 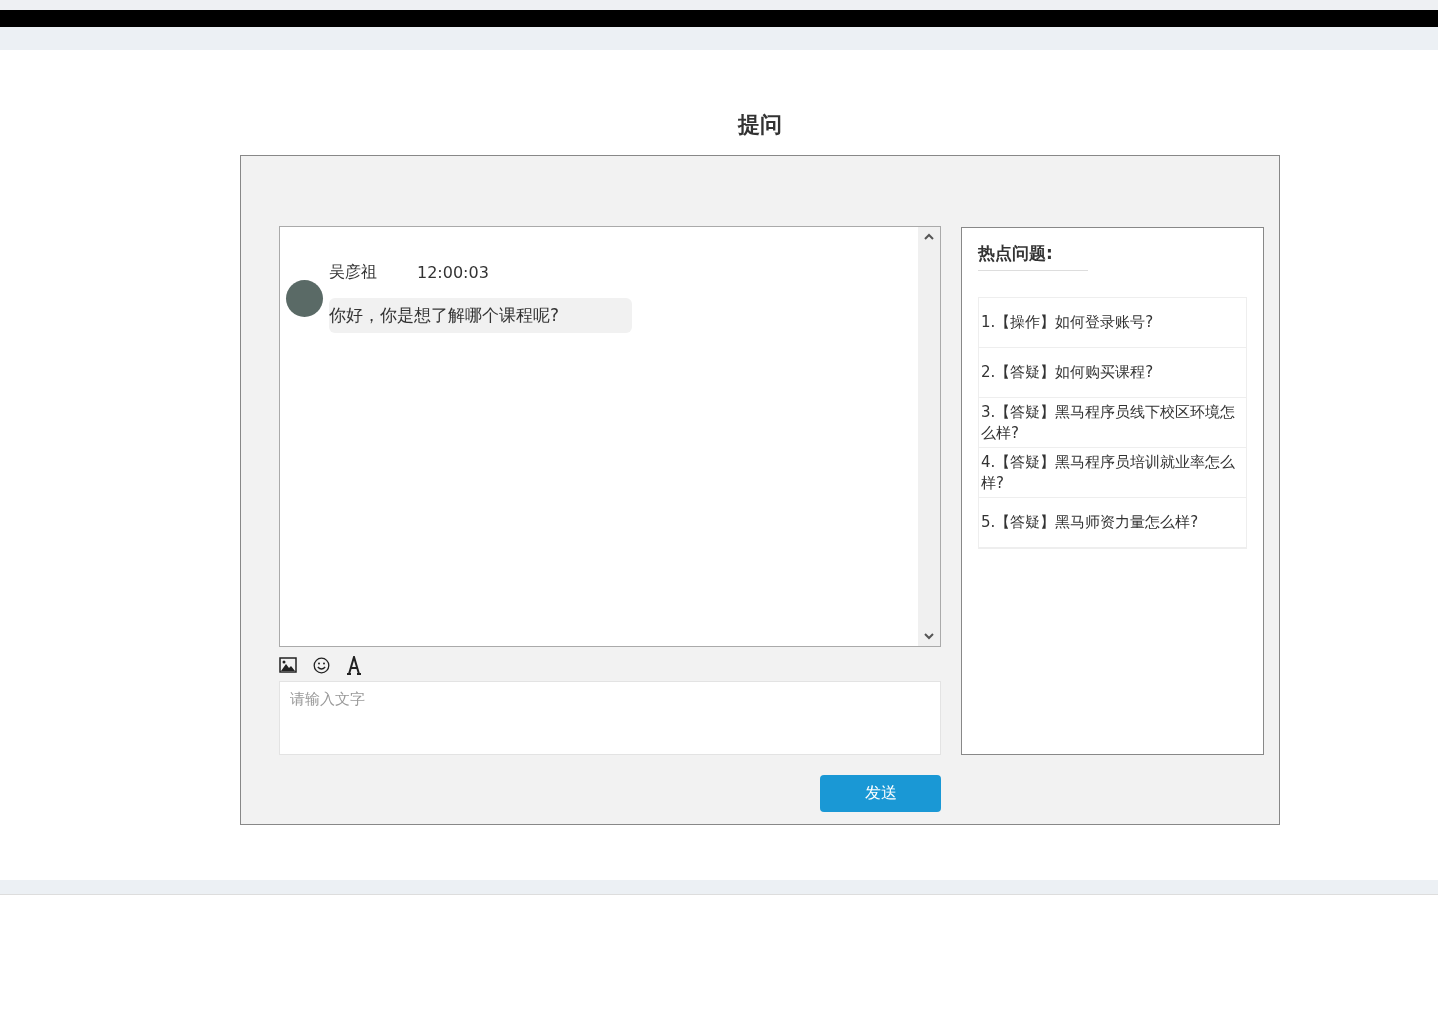 What do you see at coordinates (929, 636) in the screenshot?
I see `scroll-down-icon` at bounding box center [929, 636].